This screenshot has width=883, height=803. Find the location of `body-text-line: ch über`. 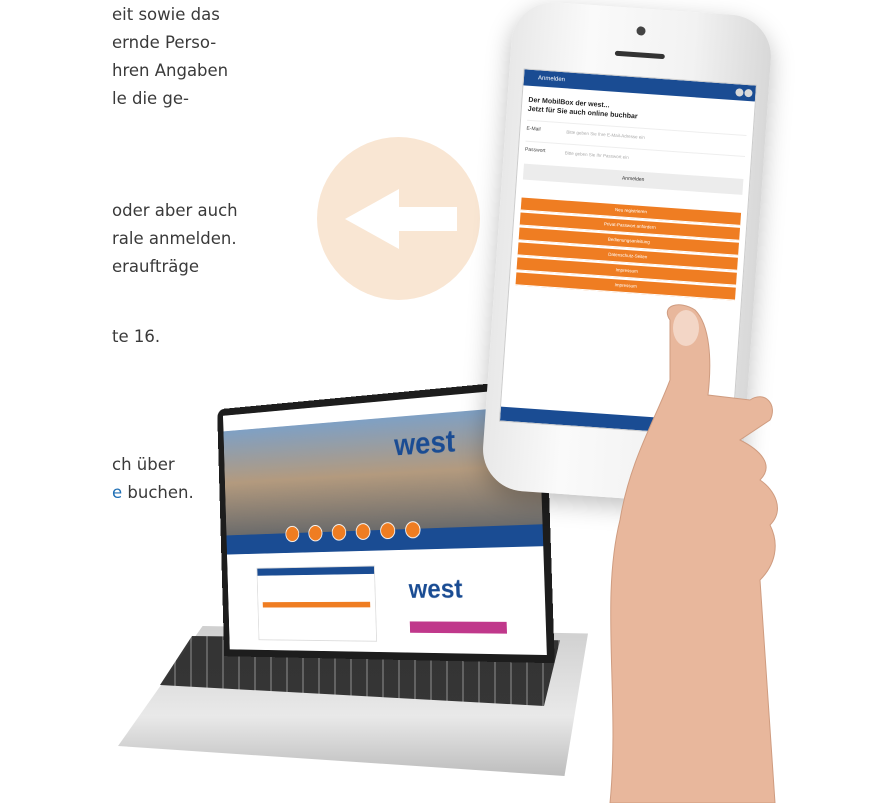

body-text-line: ch über is located at coordinates (143, 464).